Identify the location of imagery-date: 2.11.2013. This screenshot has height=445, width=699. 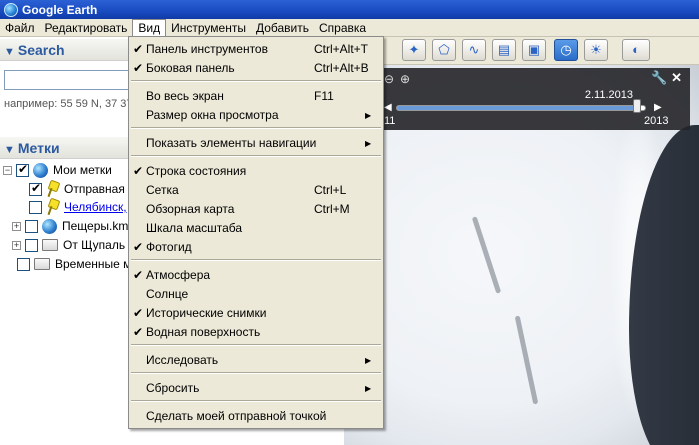
(608, 95).